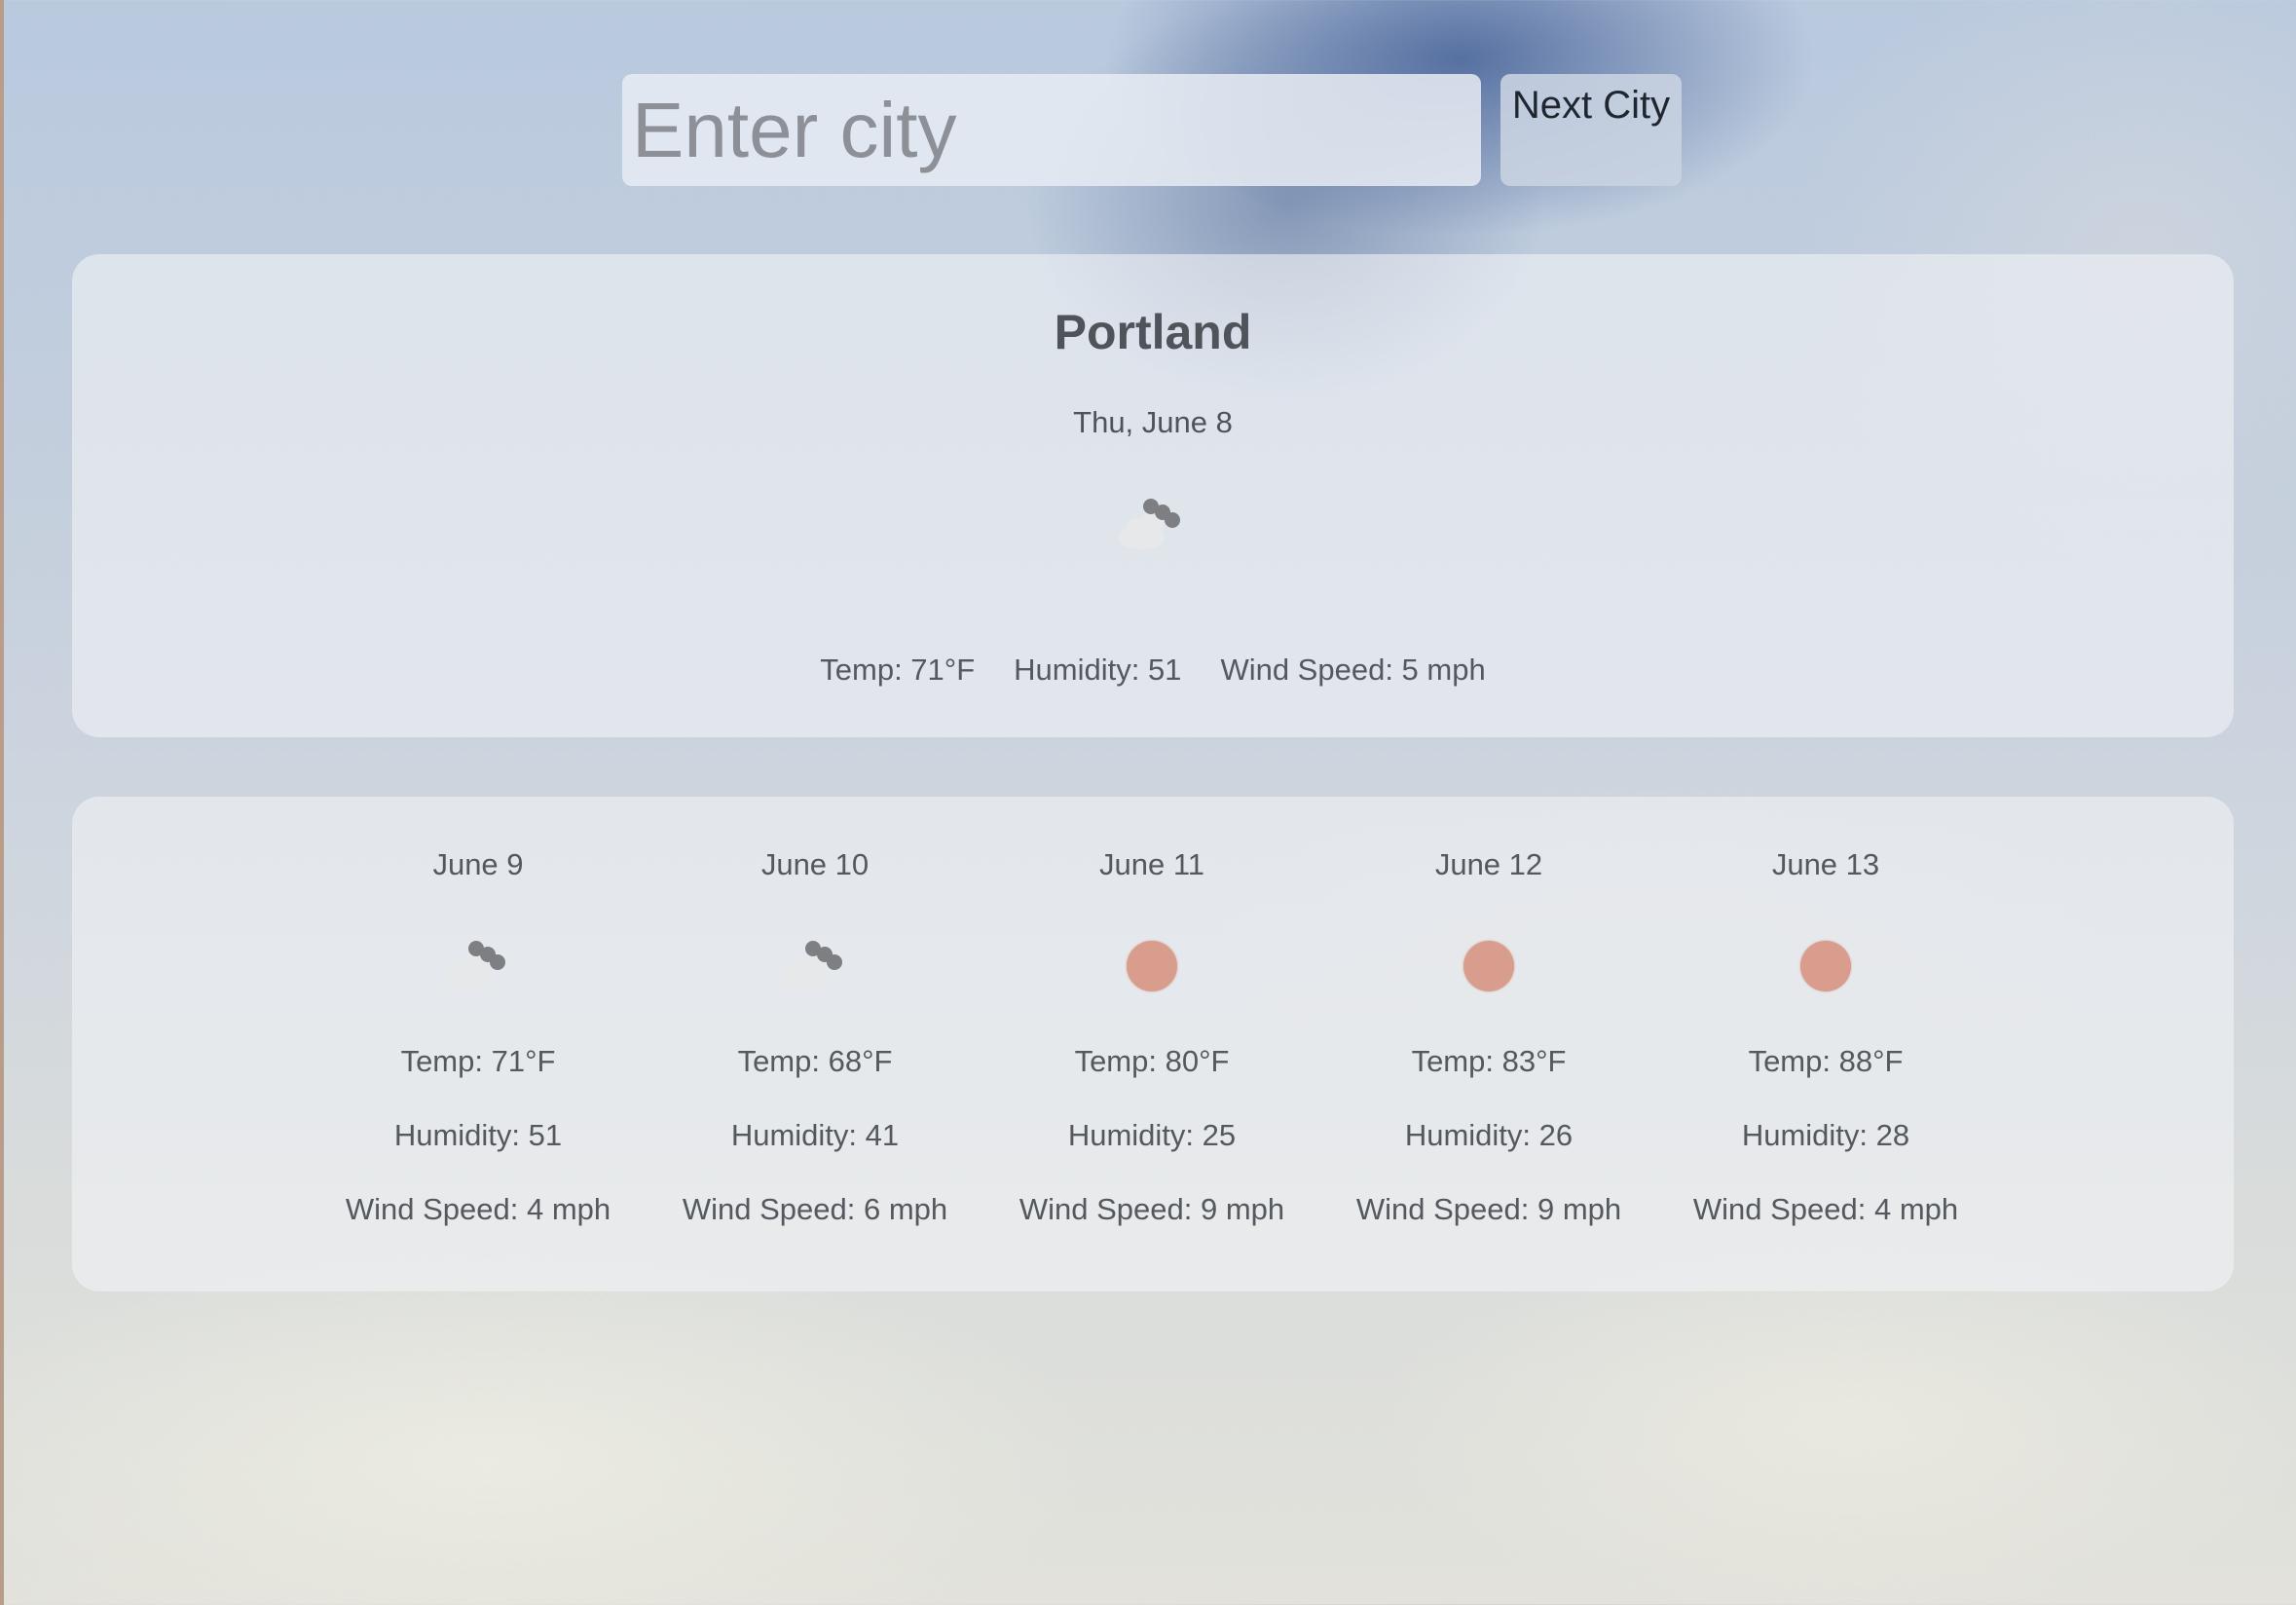  Describe the element at coordinates (815, 1061) in the screenshot. I see `forecast-temp: Temp: 68°F` at that location.